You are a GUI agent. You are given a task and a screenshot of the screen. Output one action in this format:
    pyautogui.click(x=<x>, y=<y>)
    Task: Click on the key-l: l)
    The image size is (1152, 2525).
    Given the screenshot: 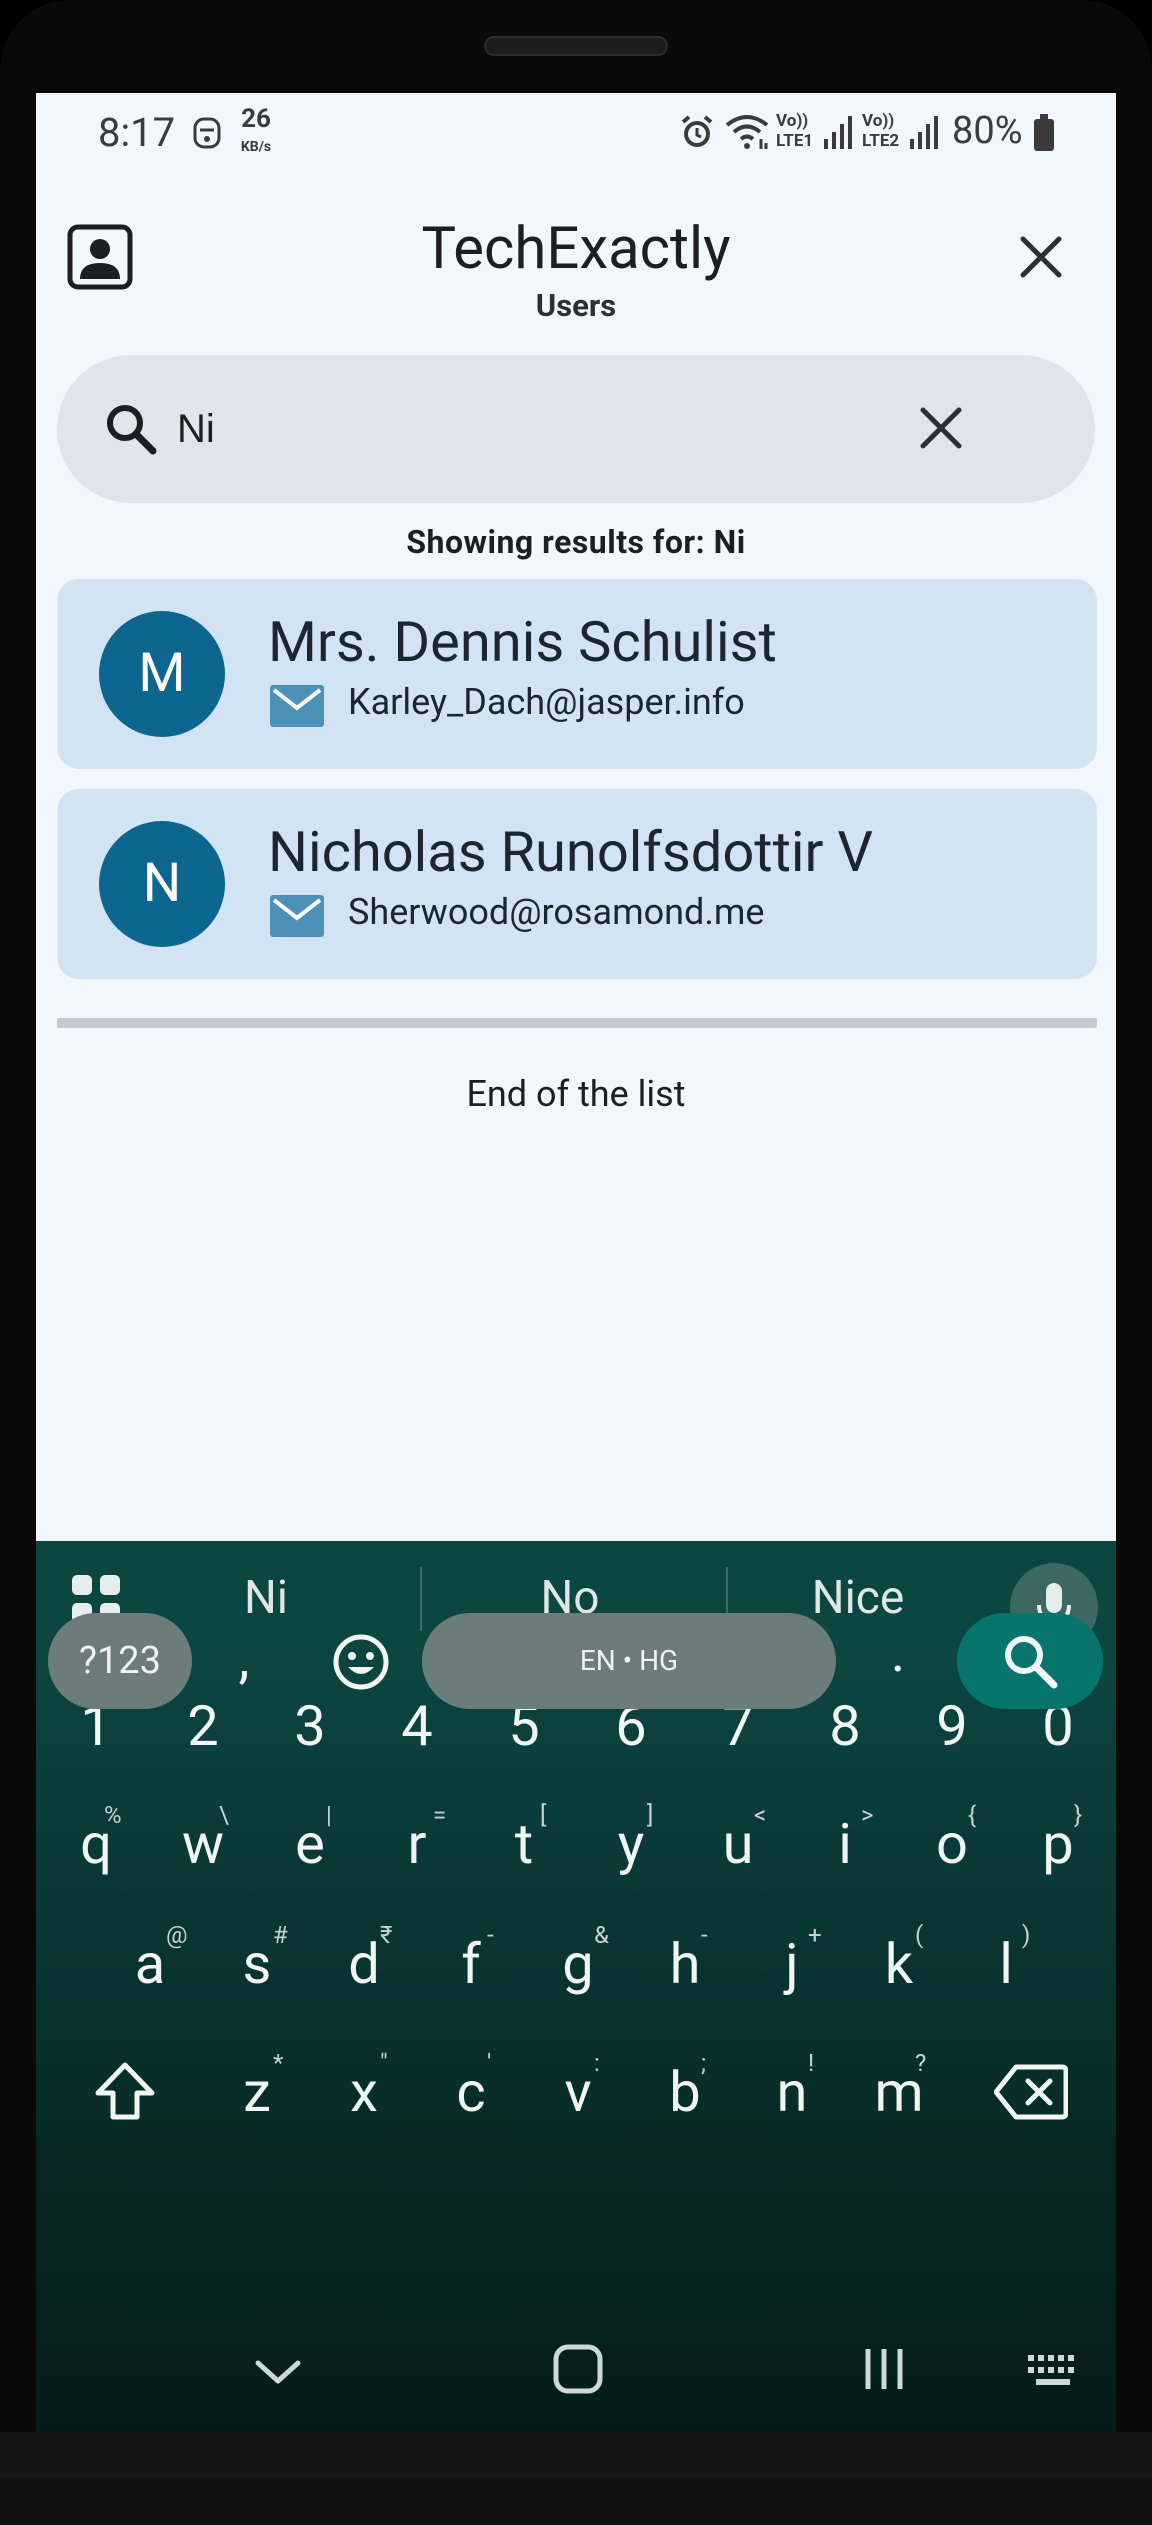 What is the action you would take?
    pyautogui.click(x=1006, y=1959)
    